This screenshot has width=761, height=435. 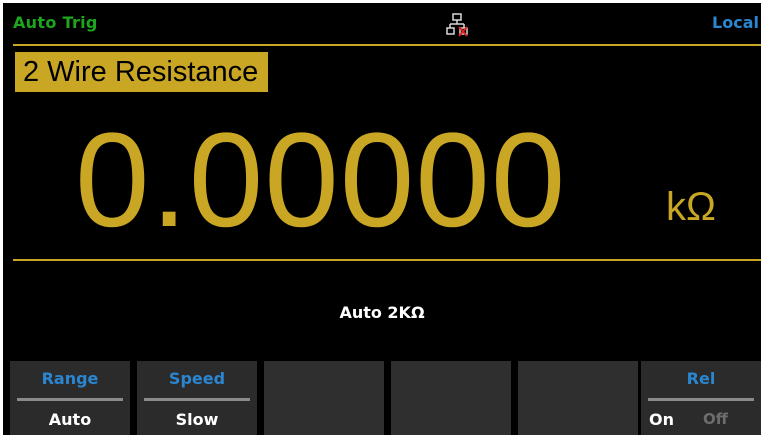 What do you see at coordinates (387, 260) in the screenshot?
I see `reading-divider` at bounding box center [387, 260].